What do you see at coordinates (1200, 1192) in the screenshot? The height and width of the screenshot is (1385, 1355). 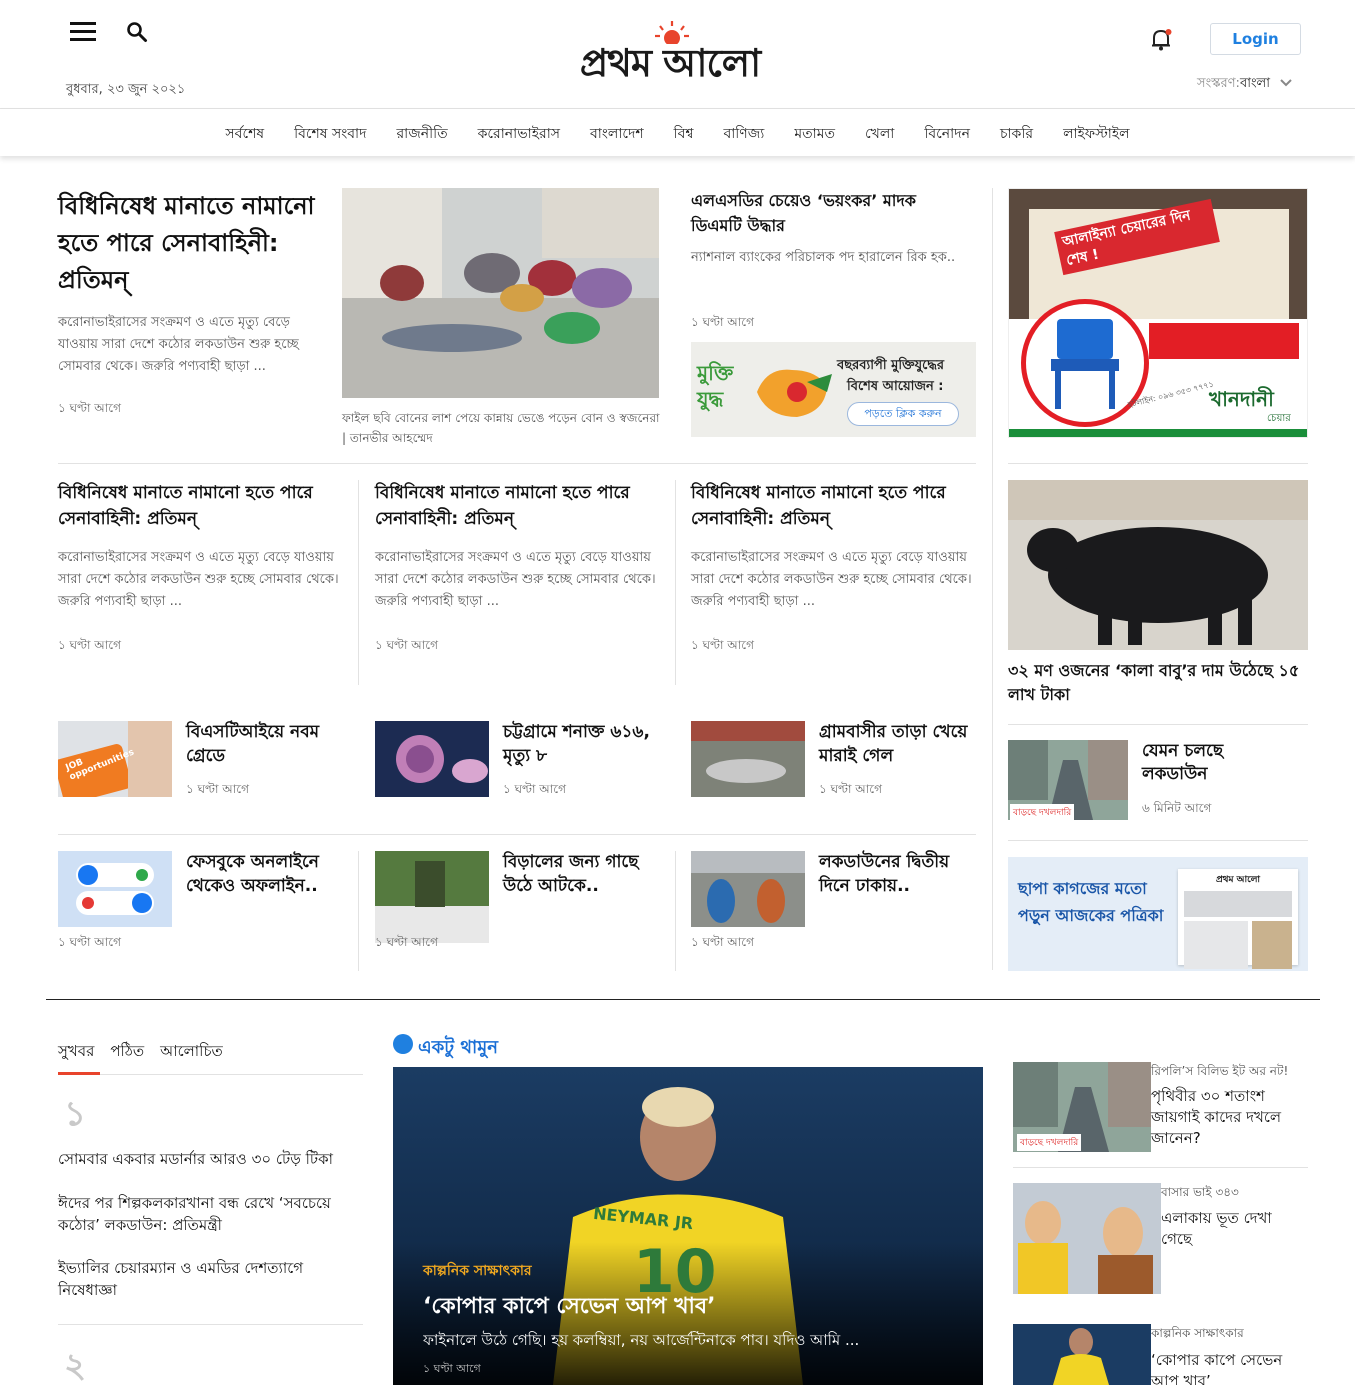 I see `basar-bhai-kicker: বাসার ভাই ৩৪৩` at bounding box center [1200, 1192].